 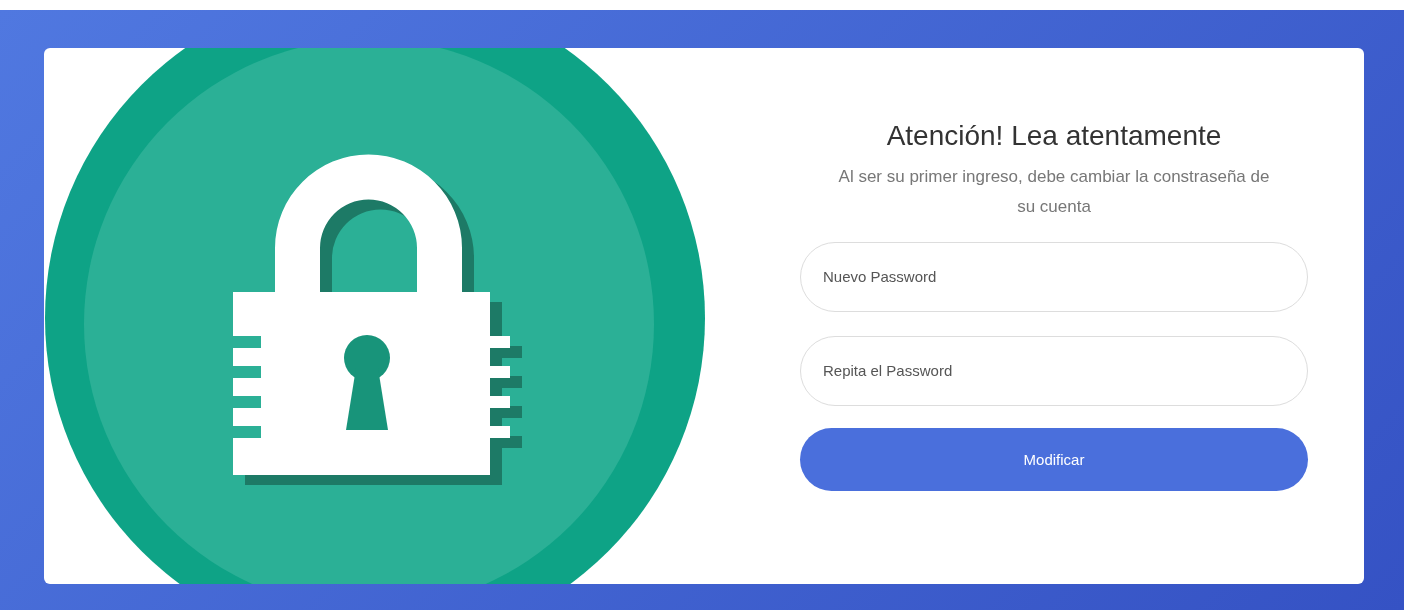 I want to click on submit-button: Modificar, so click(x=1054, y=459).